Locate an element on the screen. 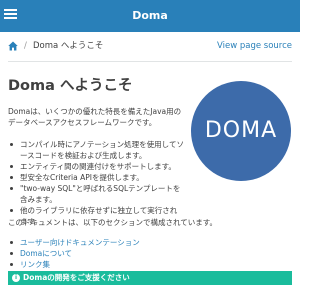  feature-item: エンティティ間の関連付けをサポートします。 is located at coordinates (96, 166).